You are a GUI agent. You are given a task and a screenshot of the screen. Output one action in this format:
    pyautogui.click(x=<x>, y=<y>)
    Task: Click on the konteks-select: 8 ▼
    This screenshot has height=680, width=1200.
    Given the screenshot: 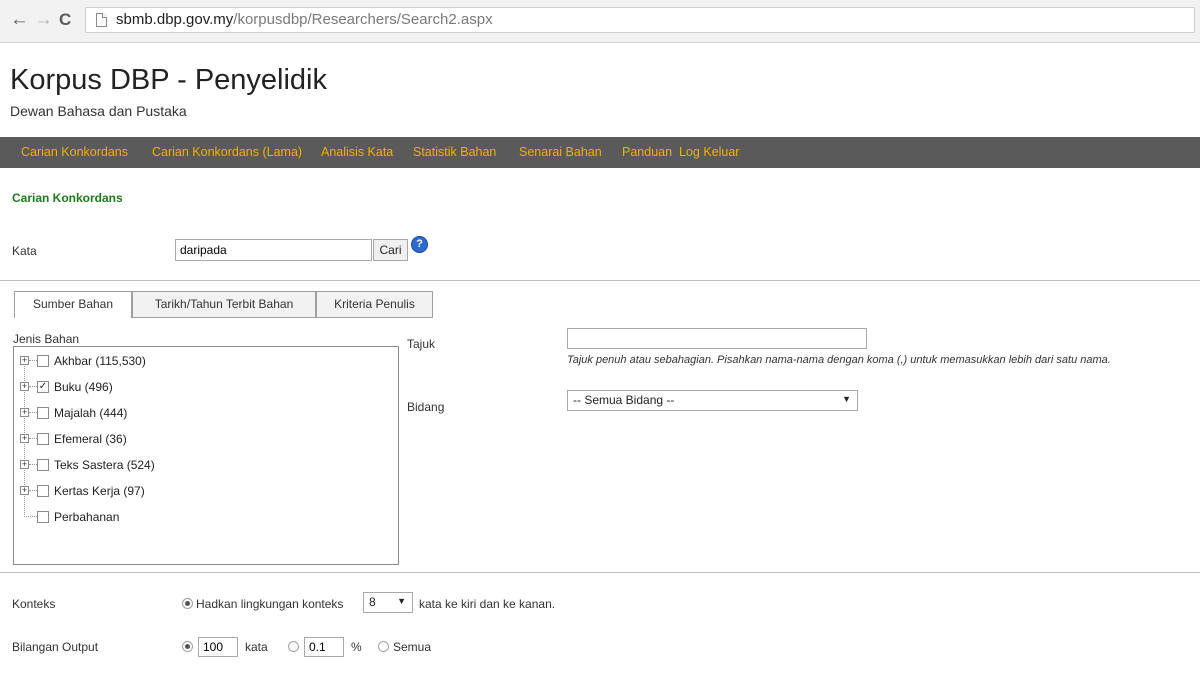 What is the action you would take?
    pyautogui.click(x=388, y=602)
    